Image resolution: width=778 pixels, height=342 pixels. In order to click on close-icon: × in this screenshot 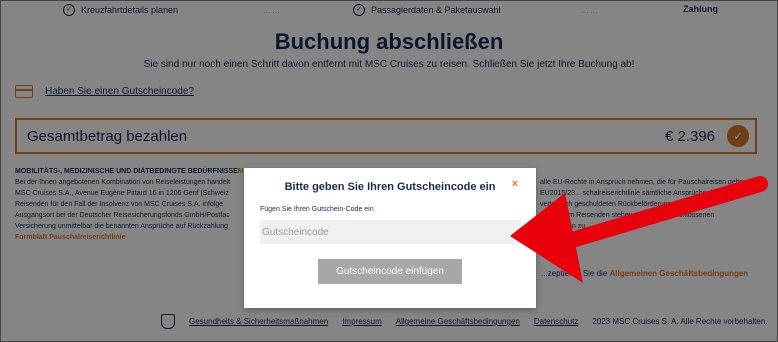, I will do `click(515, 184)`.